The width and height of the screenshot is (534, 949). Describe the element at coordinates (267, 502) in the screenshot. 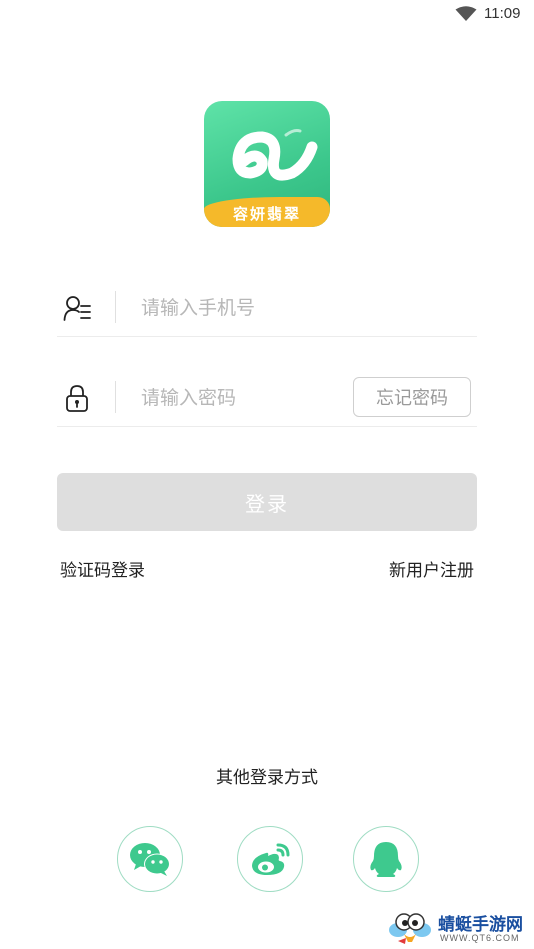

I see `login-button: 登录` at that location.